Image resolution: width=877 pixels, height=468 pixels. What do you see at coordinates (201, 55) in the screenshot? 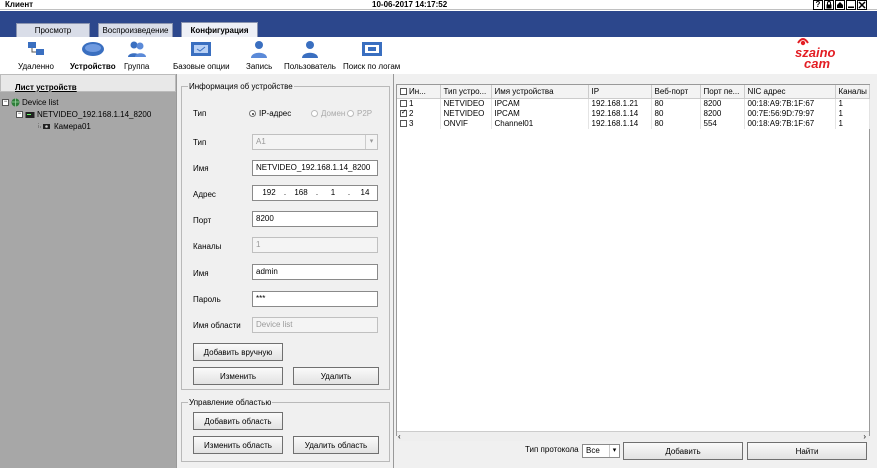
I see `toolbar-basic-options: Базовые опции` at bounding box center [201, 55].